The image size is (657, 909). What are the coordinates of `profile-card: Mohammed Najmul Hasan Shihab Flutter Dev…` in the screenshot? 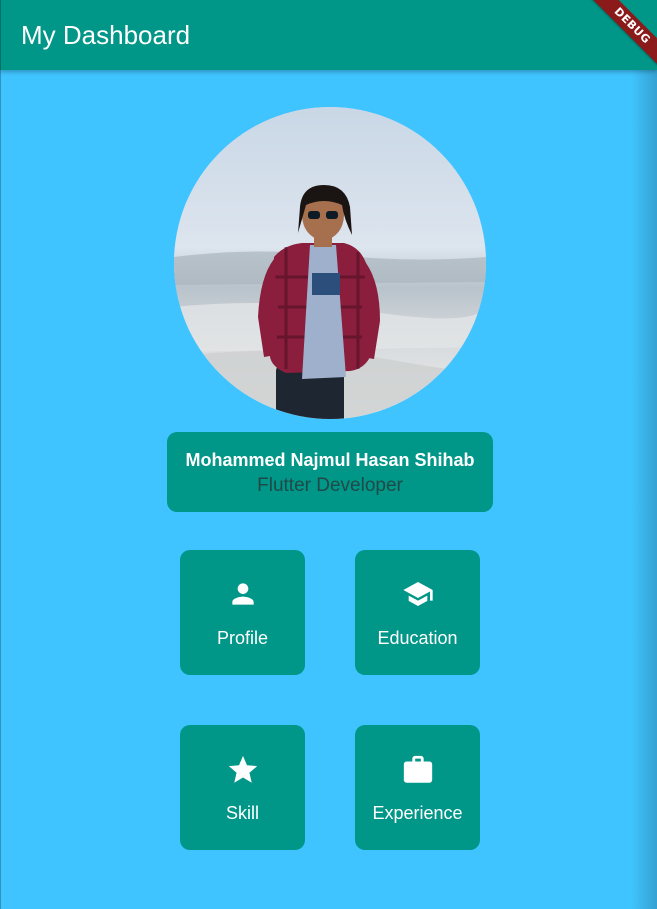 It's located at (330, 472).